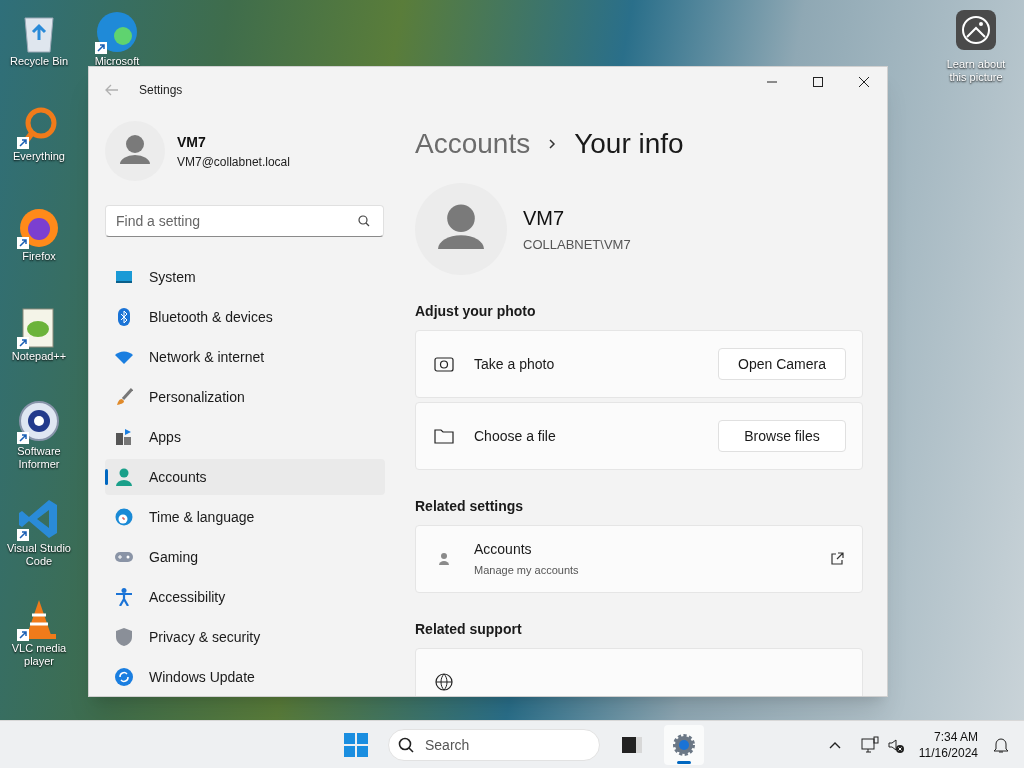  What do you see at coordinates (124, 637) in the screenshot?
I see `shield-icon` at bounding box center [124, 637].